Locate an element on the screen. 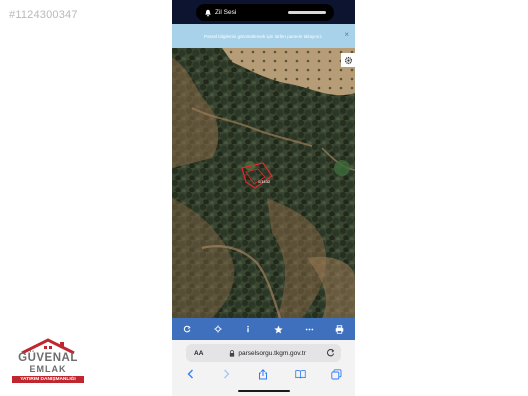 The height and width of the screenshot is (396, 528). logo-tagline: YATIRIM DANIŞMANLIĞI is located at coordinates (48, 379).